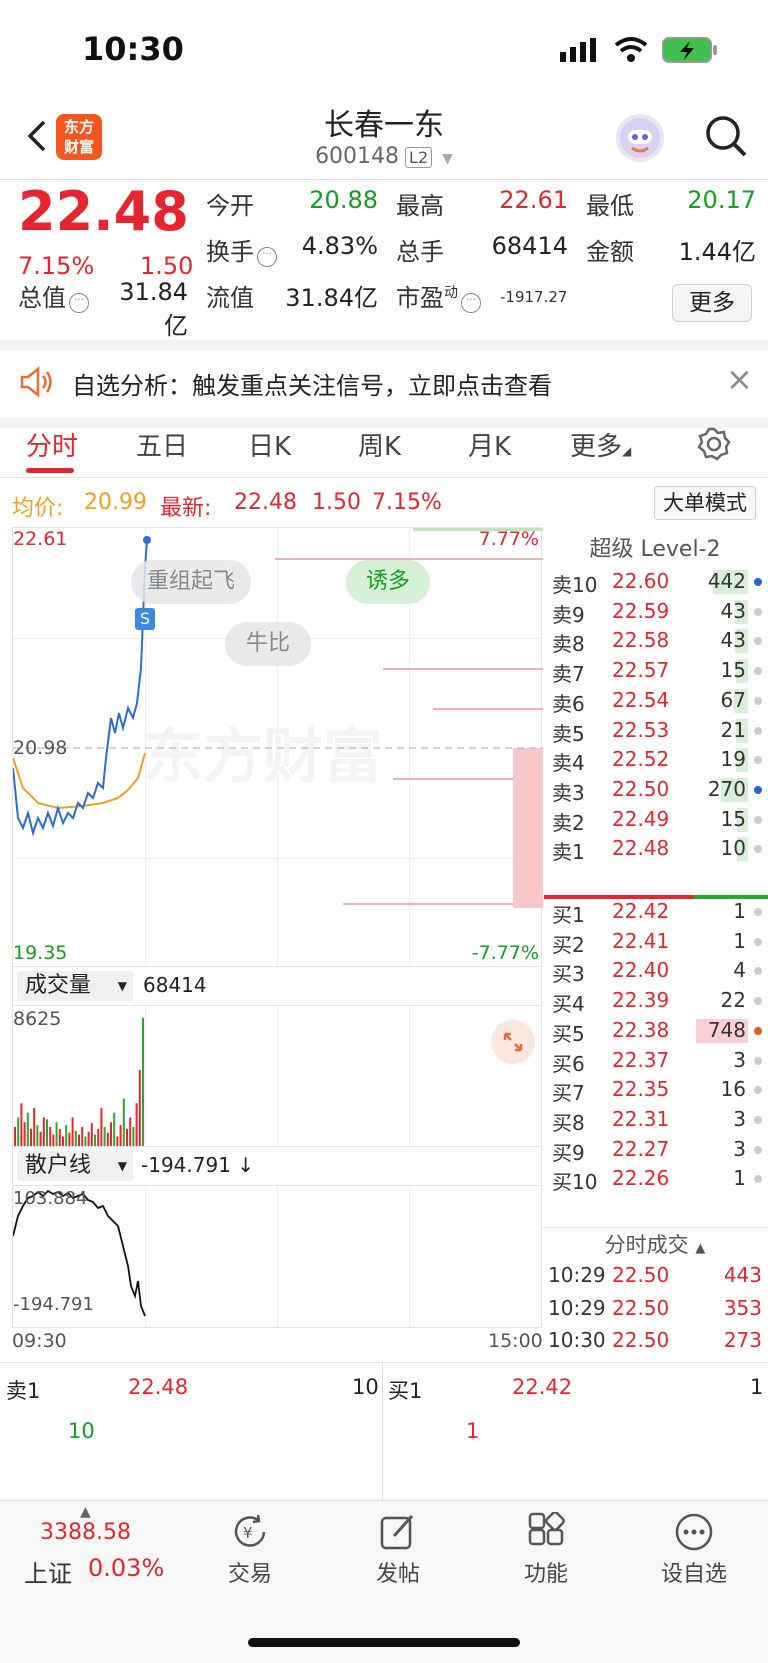 The image size is (768, 1663). Describe the element at coordinates (398, 1532) in the screenshot. I see `post-icon` at that location.